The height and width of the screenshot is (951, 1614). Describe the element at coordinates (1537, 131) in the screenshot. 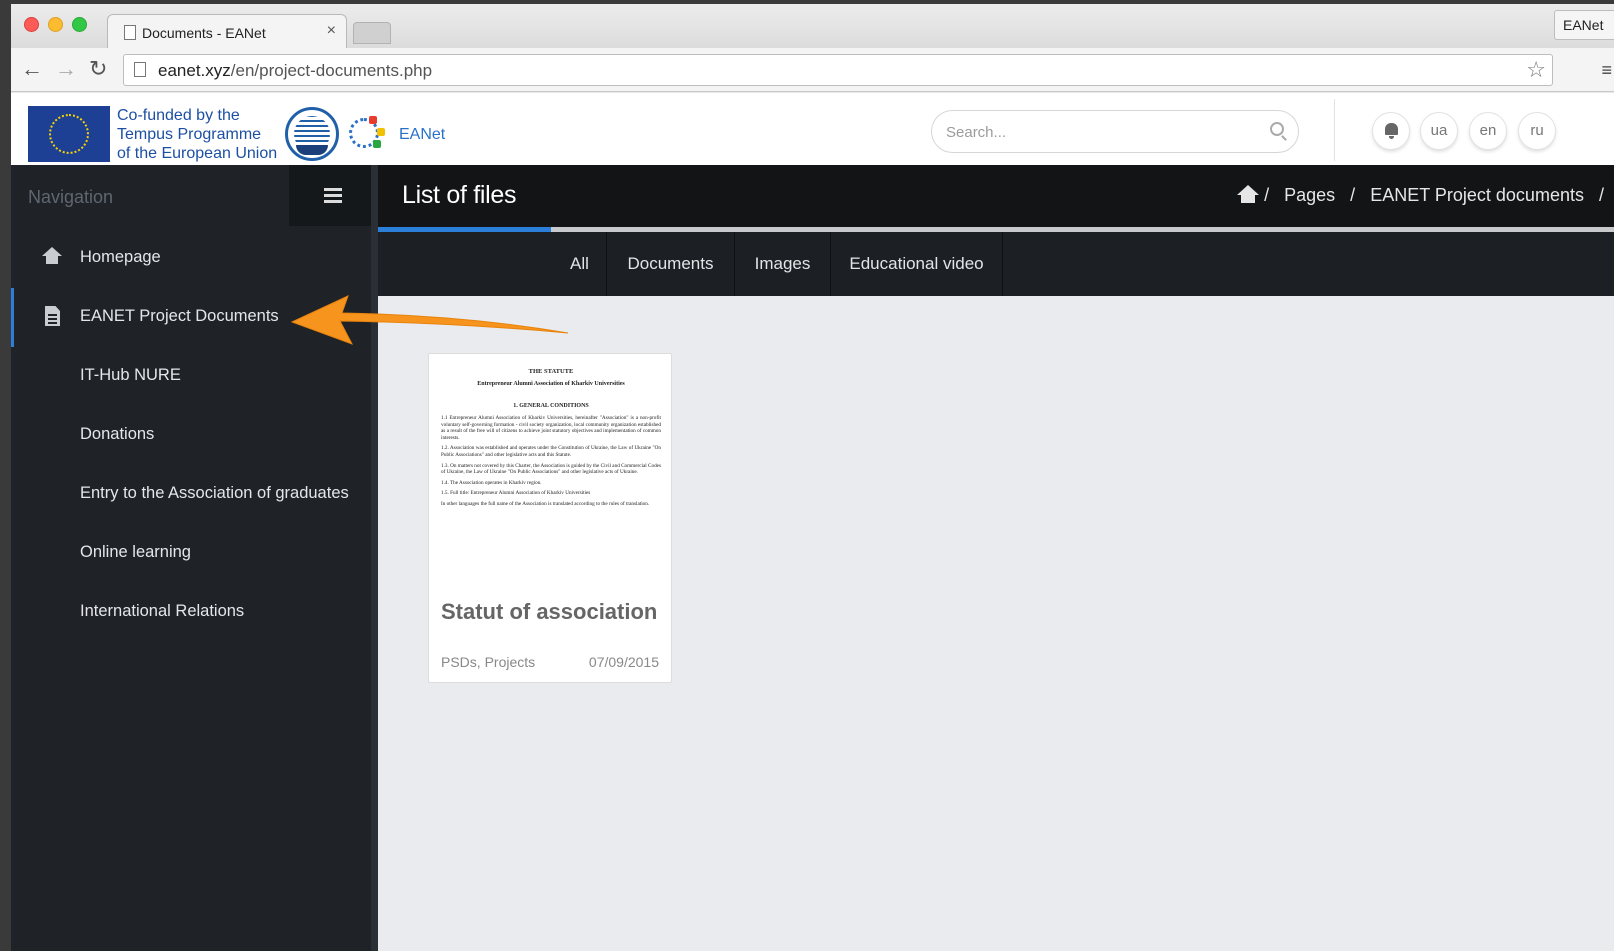

I see `lang-button-ru: ru` at that location.